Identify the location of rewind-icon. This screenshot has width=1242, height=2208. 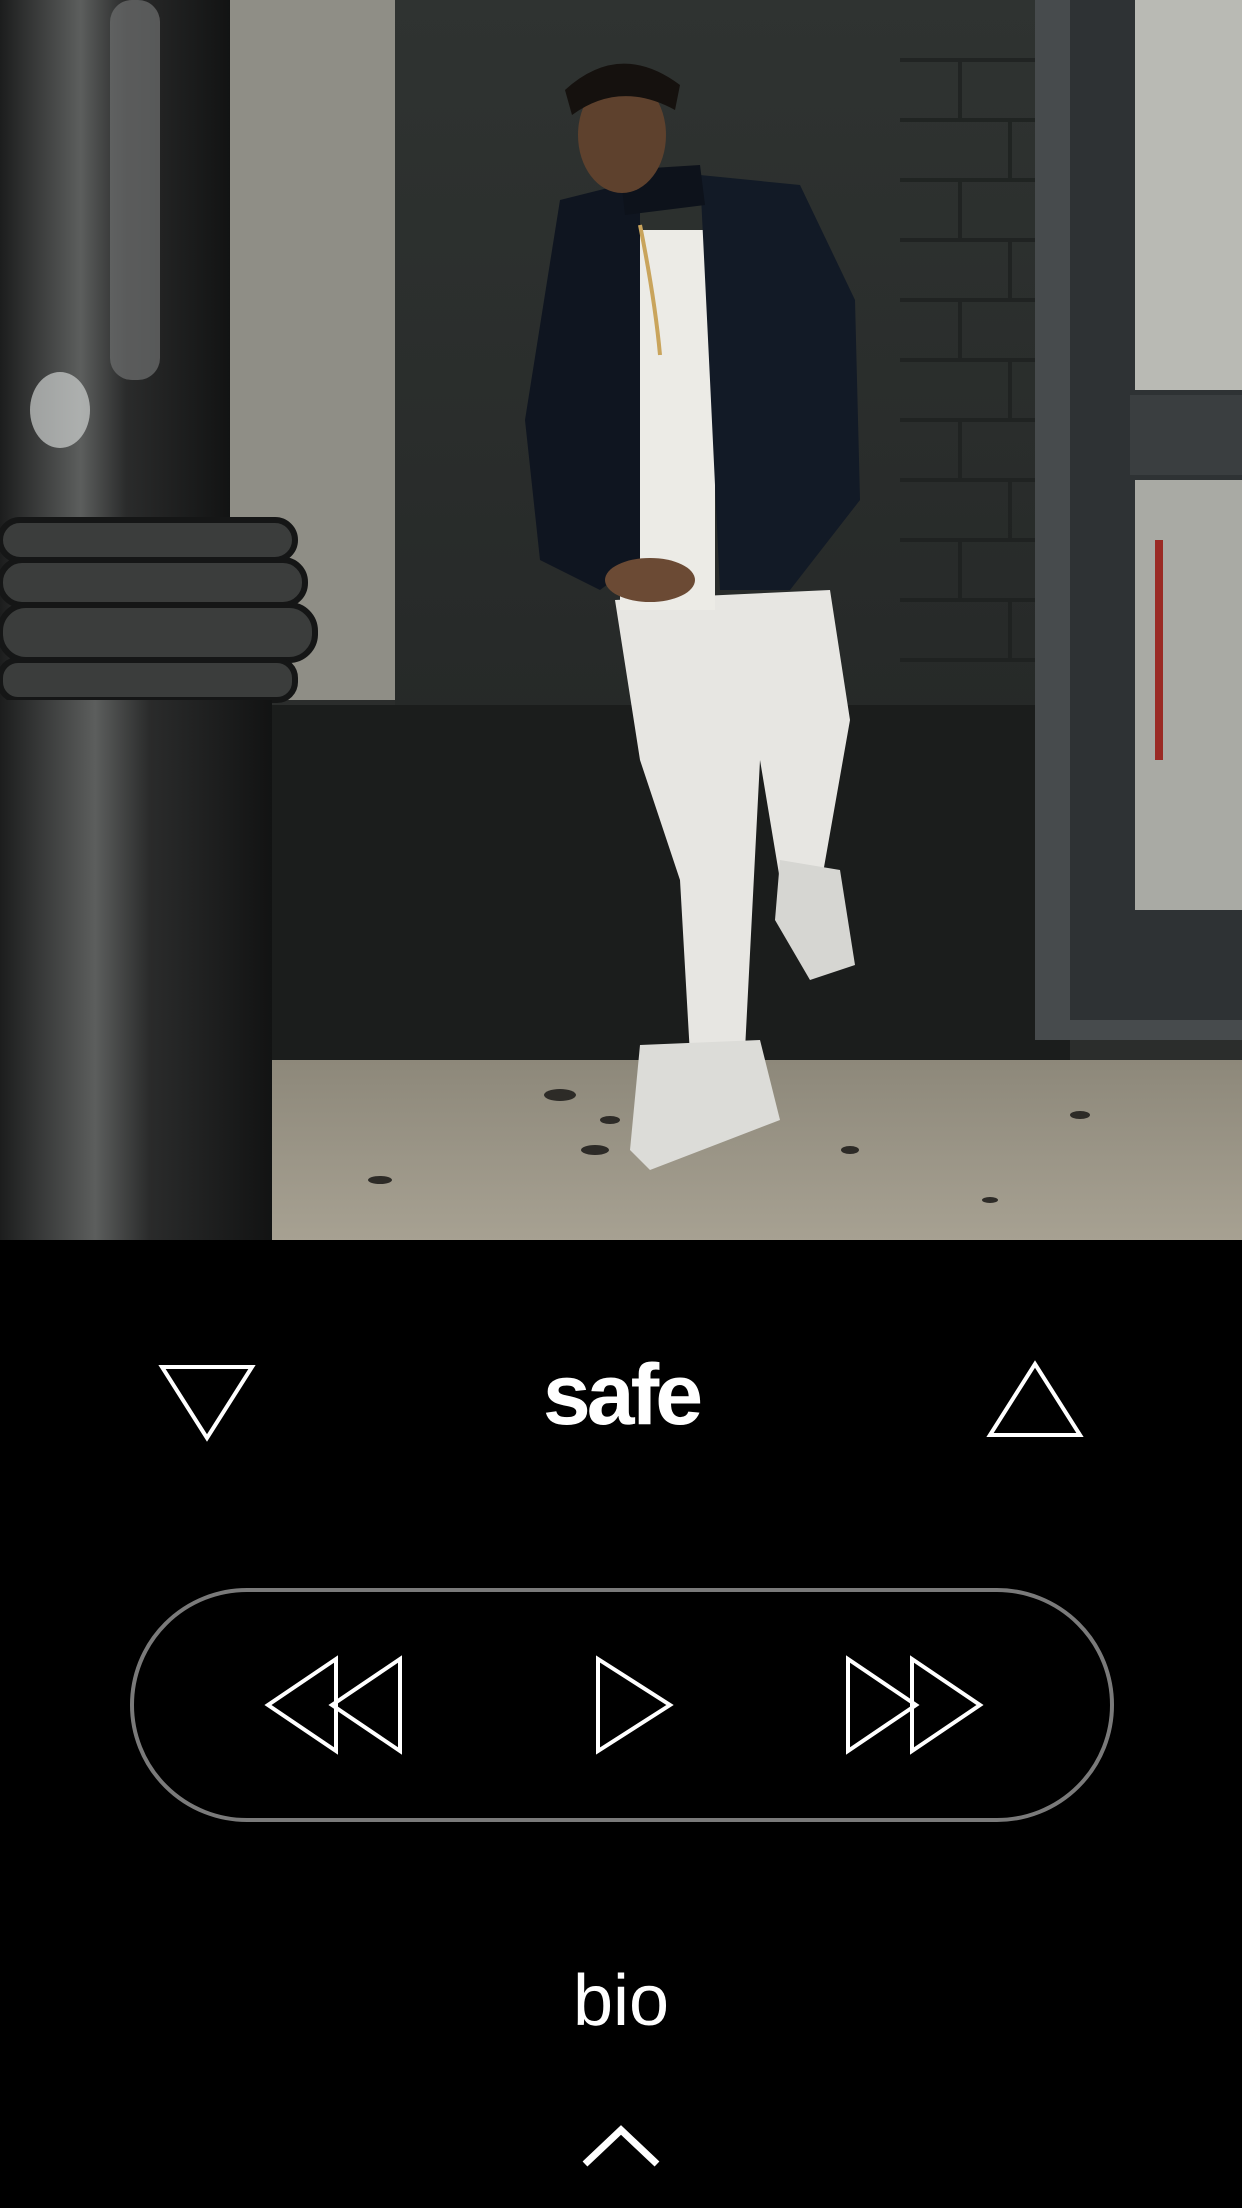
(334, 1705).